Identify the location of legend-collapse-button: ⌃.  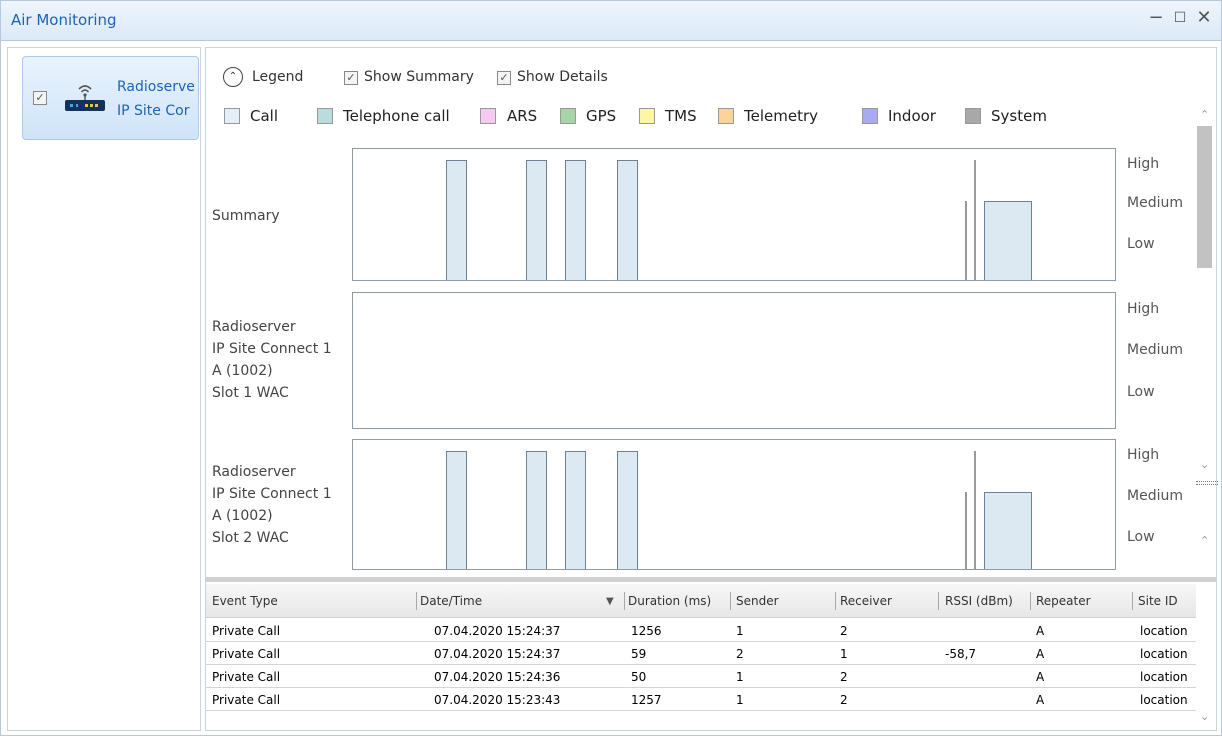
(233, 77).